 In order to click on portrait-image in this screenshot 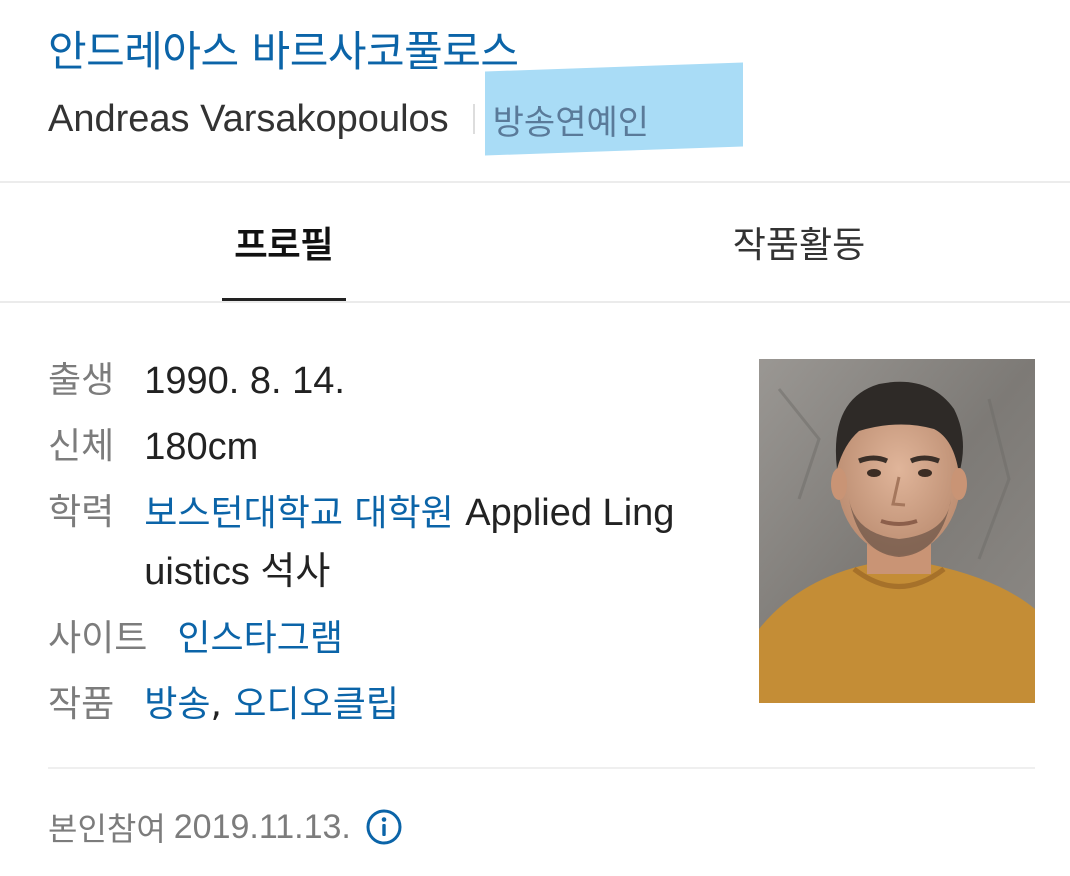, I will do `click(897, 531)`.